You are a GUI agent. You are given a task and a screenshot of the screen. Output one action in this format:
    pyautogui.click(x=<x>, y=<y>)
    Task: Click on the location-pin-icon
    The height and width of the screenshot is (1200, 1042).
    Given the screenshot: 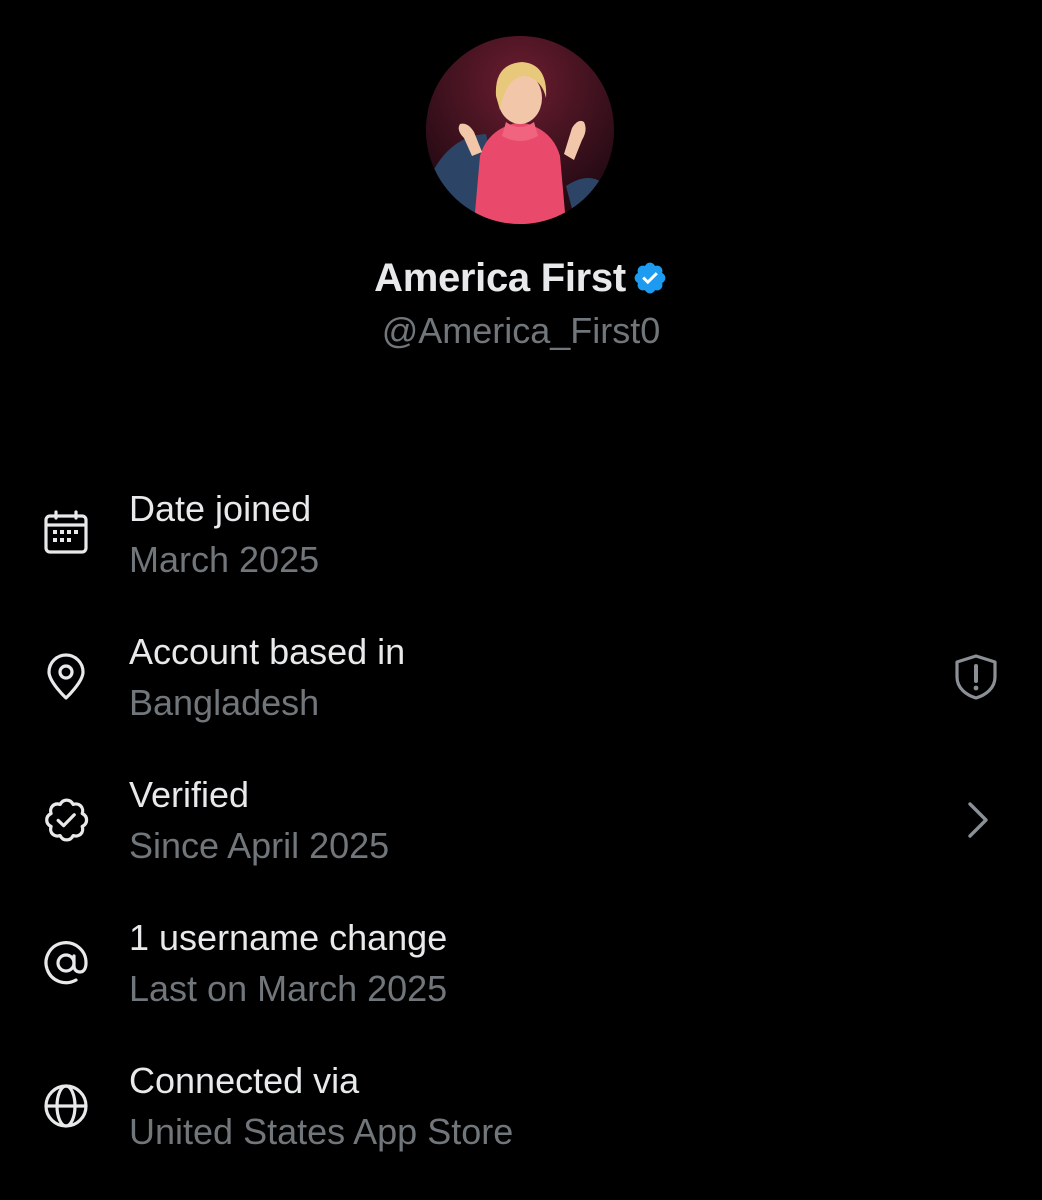 What is the action you would take?
    pyautogui.click(x=66, y=677)
    